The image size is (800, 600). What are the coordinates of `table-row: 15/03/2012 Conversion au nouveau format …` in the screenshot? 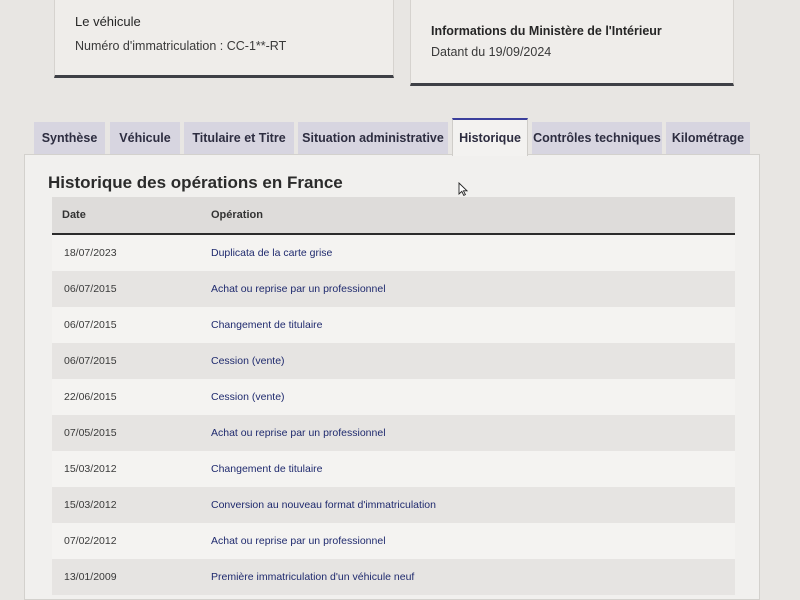 It's located at (393, 505).